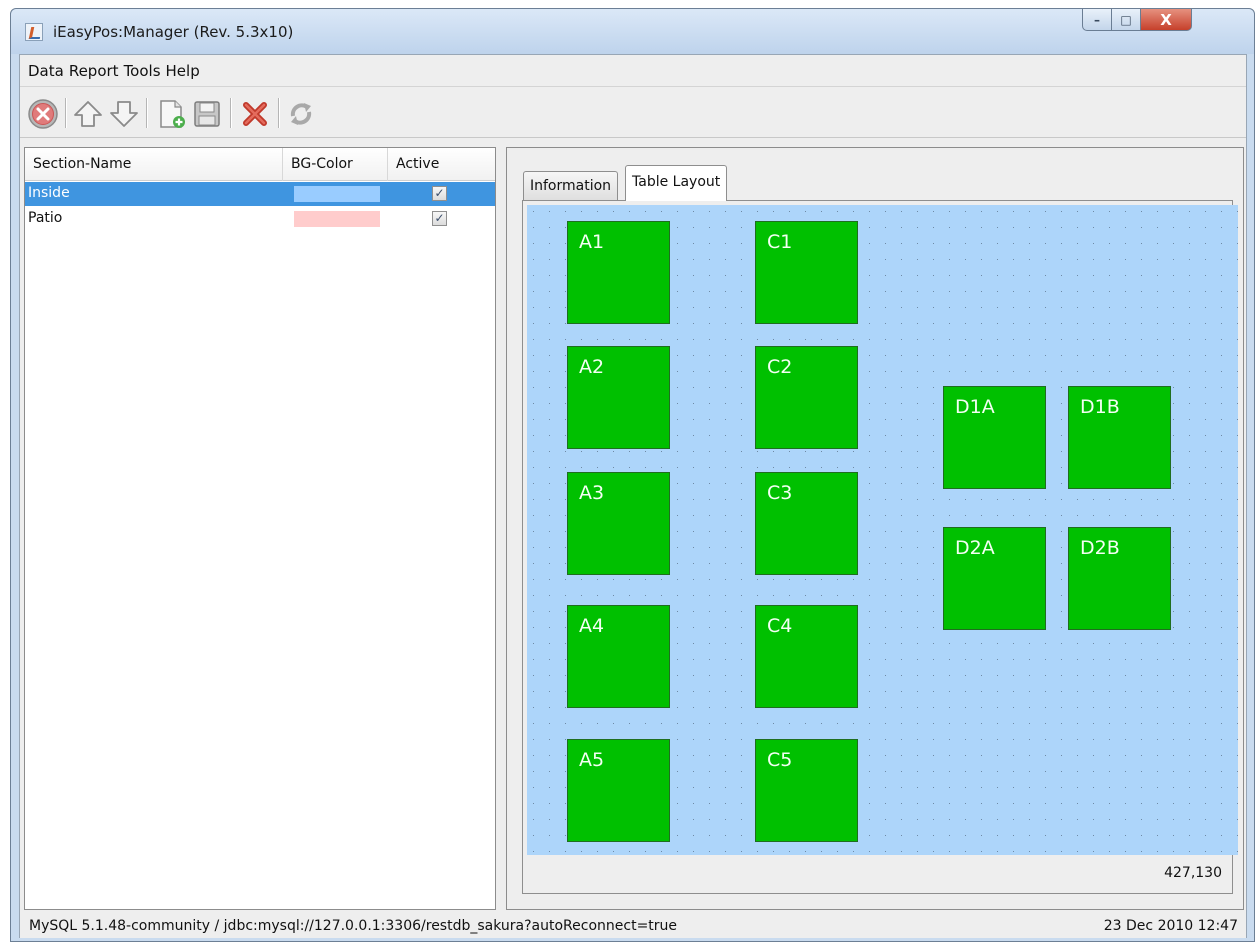 The image size is (1257, 944). Describe the element at coordinates (154, 164) in the screenshot. I see `column-header-section-name: Section-Name` at that location.